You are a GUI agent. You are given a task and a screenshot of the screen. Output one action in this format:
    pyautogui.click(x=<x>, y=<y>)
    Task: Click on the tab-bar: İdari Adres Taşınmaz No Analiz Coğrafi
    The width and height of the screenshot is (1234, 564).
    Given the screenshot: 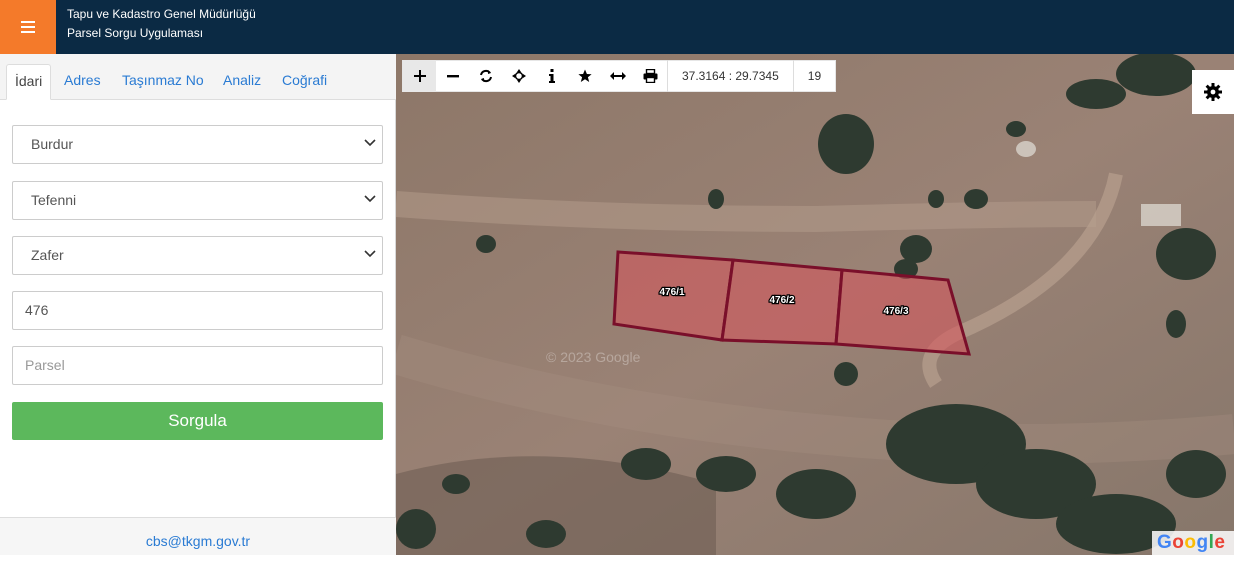 What is the action you would take?
    pyautogui.click(x=198, y=77)
    